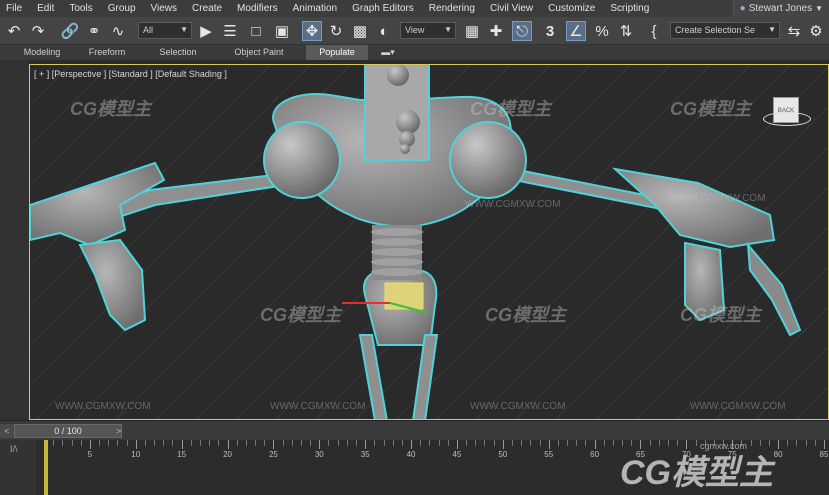 Image resolution: width=829 pixels, height=495 pixels. Describe the element at coordinates (94, 31) in the screenshot. I see `unlink-icon: ⚭` at that location.